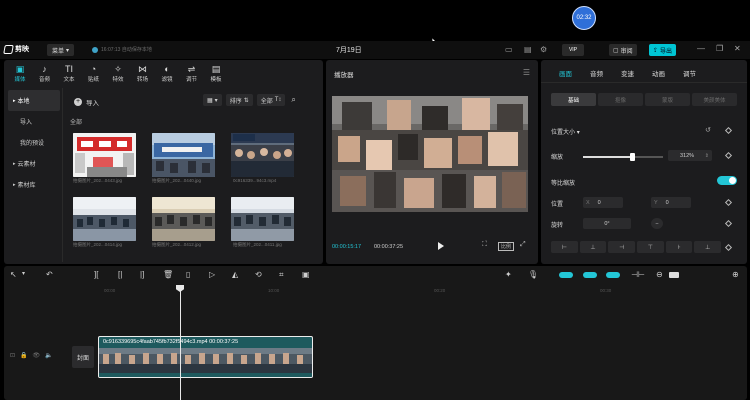 The image size is (750, 400). Describe the element at coordinates (613, 275) in the screenshot. I see `linkage-toggle` at that location.